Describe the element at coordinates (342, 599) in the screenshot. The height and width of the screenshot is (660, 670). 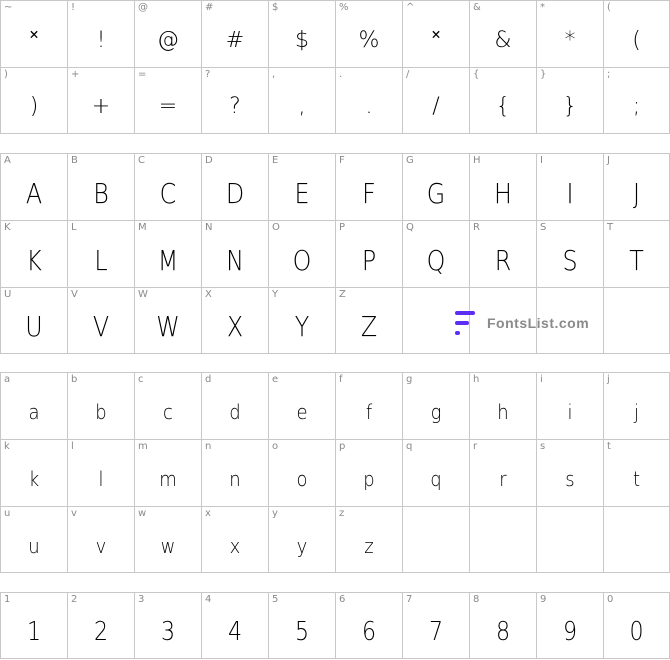
I see `glyph-key-label: 6` at that location.